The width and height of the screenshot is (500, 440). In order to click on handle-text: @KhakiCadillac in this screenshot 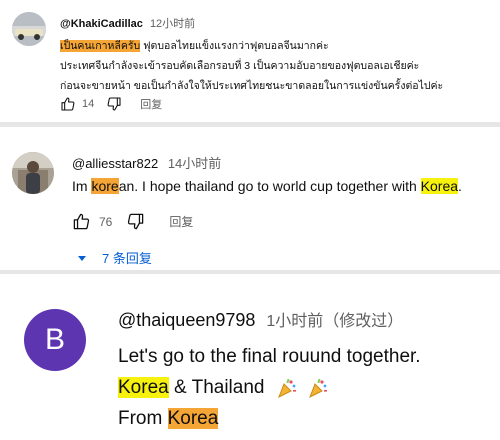, I will do `click(101, 24)`.